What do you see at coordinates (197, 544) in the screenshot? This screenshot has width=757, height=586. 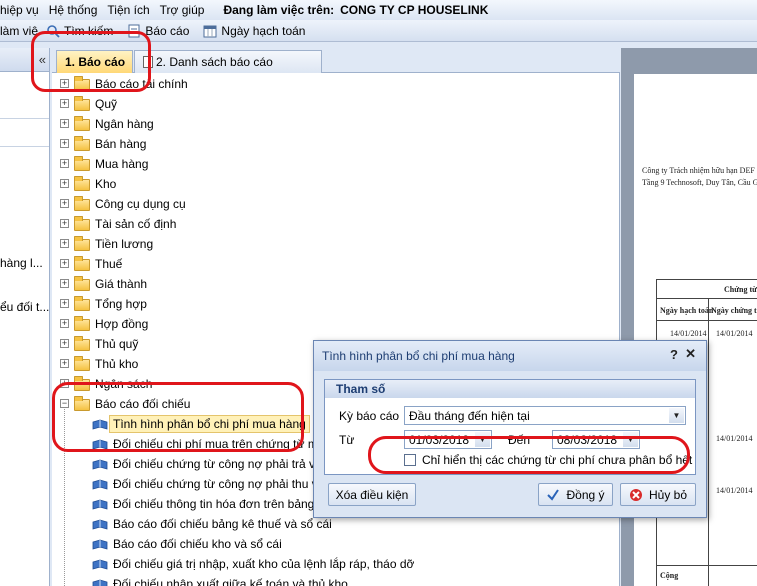 I see `tree-report-label: Báo cáo đối chiếu kho và sổ cái` at bounding box center [197, 544].